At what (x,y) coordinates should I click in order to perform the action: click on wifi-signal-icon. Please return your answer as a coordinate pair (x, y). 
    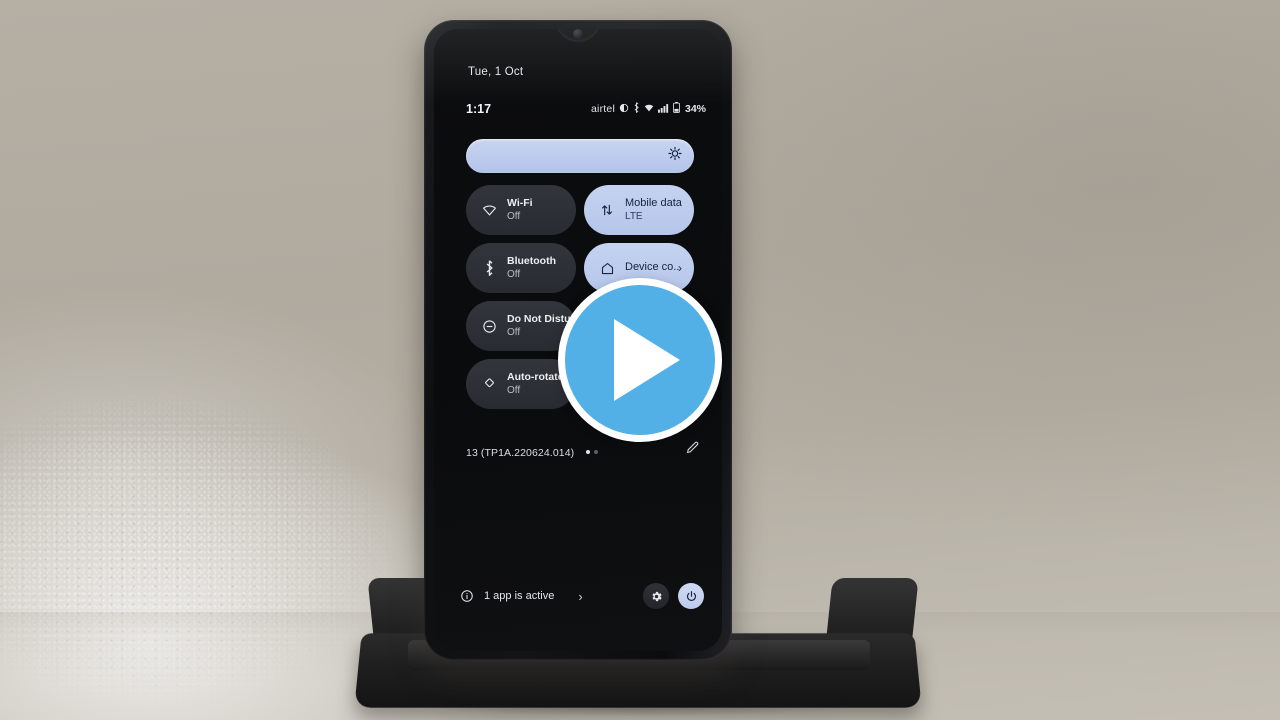
    Looking at the image, I should click on (649, 109).